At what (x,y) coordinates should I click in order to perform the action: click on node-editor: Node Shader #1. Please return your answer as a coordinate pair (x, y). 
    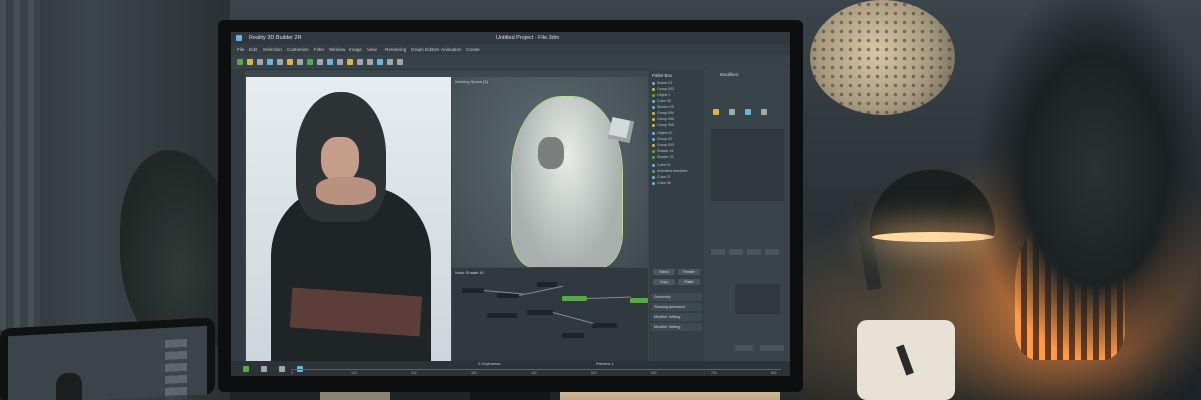
    Looking at the image, I should click on (550, 314).